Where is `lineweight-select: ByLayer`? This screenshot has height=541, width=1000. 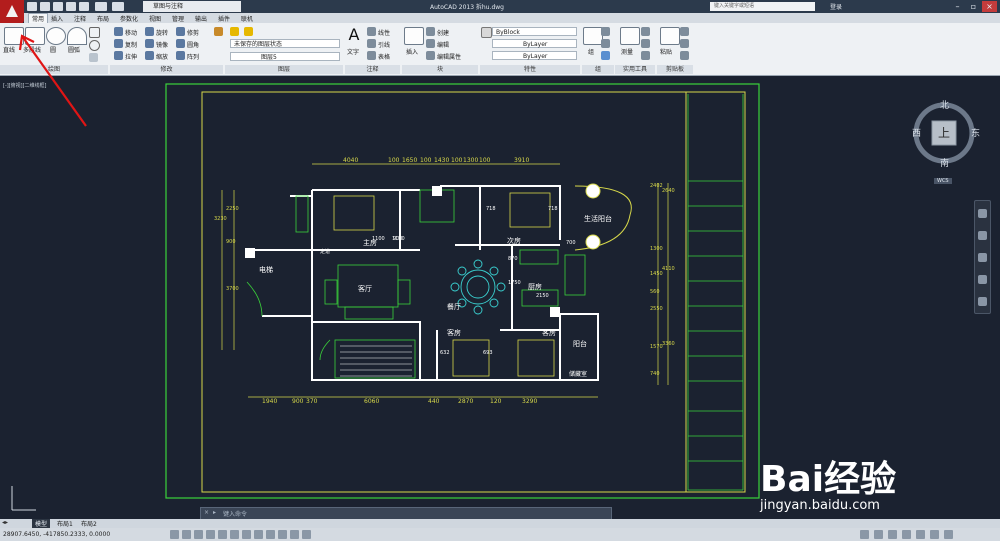
lineweight-select: ByLayer is located at coordinates (534, 55).